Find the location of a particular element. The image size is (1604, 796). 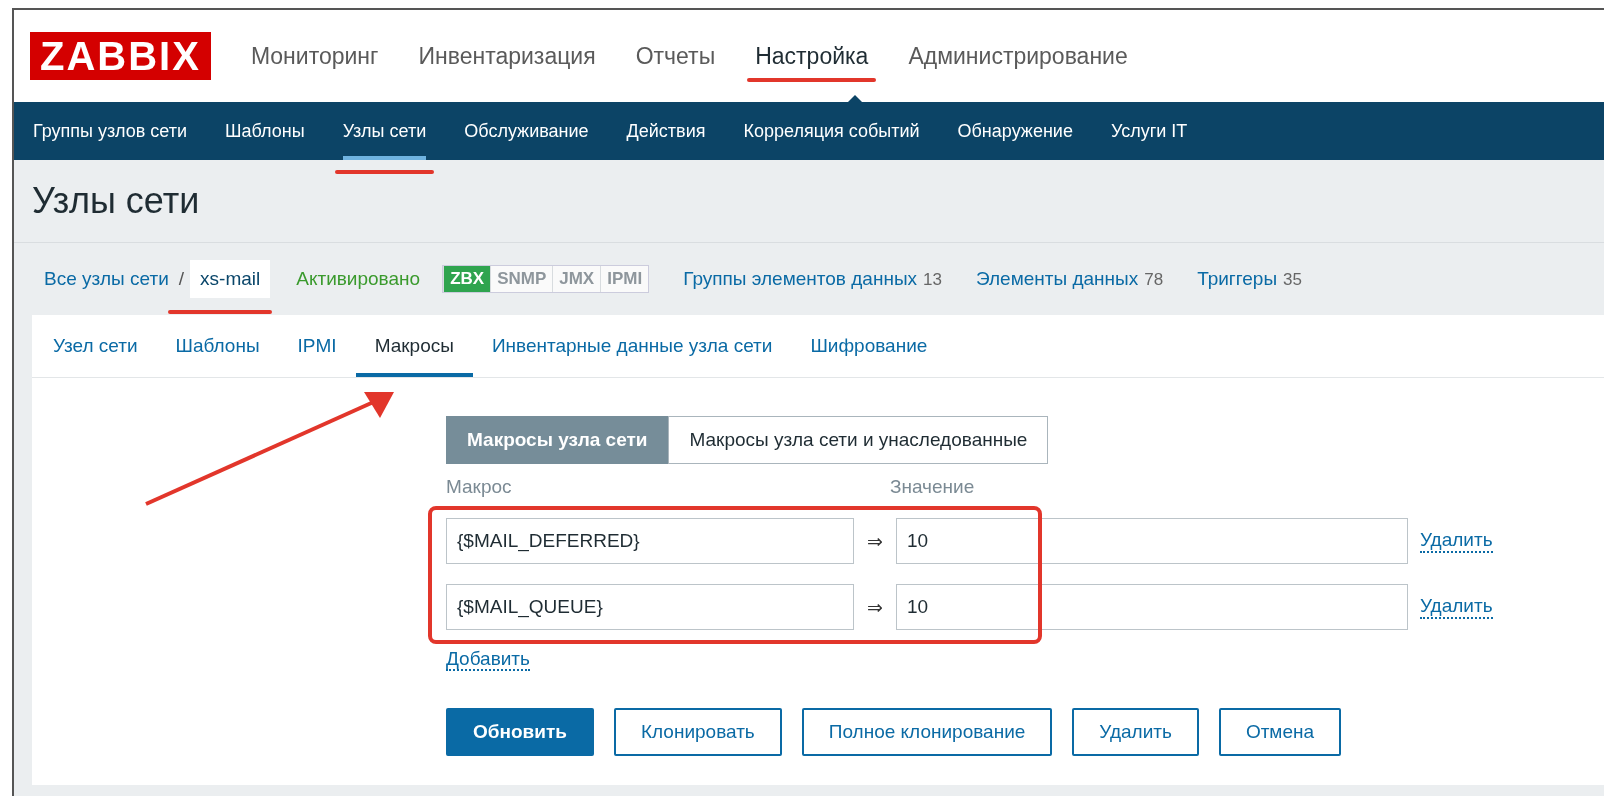

link-count: 35 is located at coordinates (1292, 279).